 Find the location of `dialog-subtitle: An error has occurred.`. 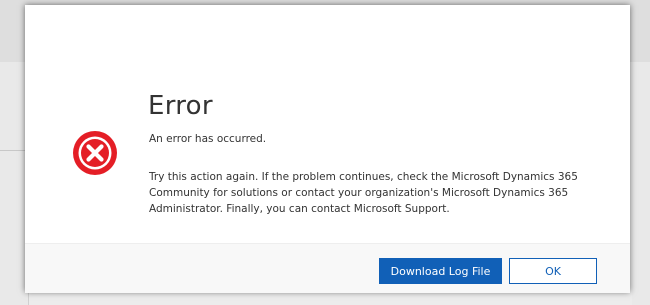

dialog-subtitle: An error has occurred. is located at coordinates (208, 139).